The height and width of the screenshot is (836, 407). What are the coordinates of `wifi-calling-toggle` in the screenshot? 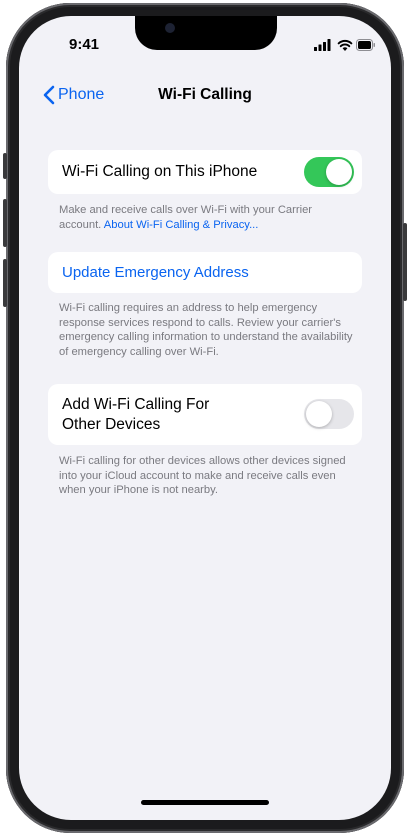 It's located at (329, 172).